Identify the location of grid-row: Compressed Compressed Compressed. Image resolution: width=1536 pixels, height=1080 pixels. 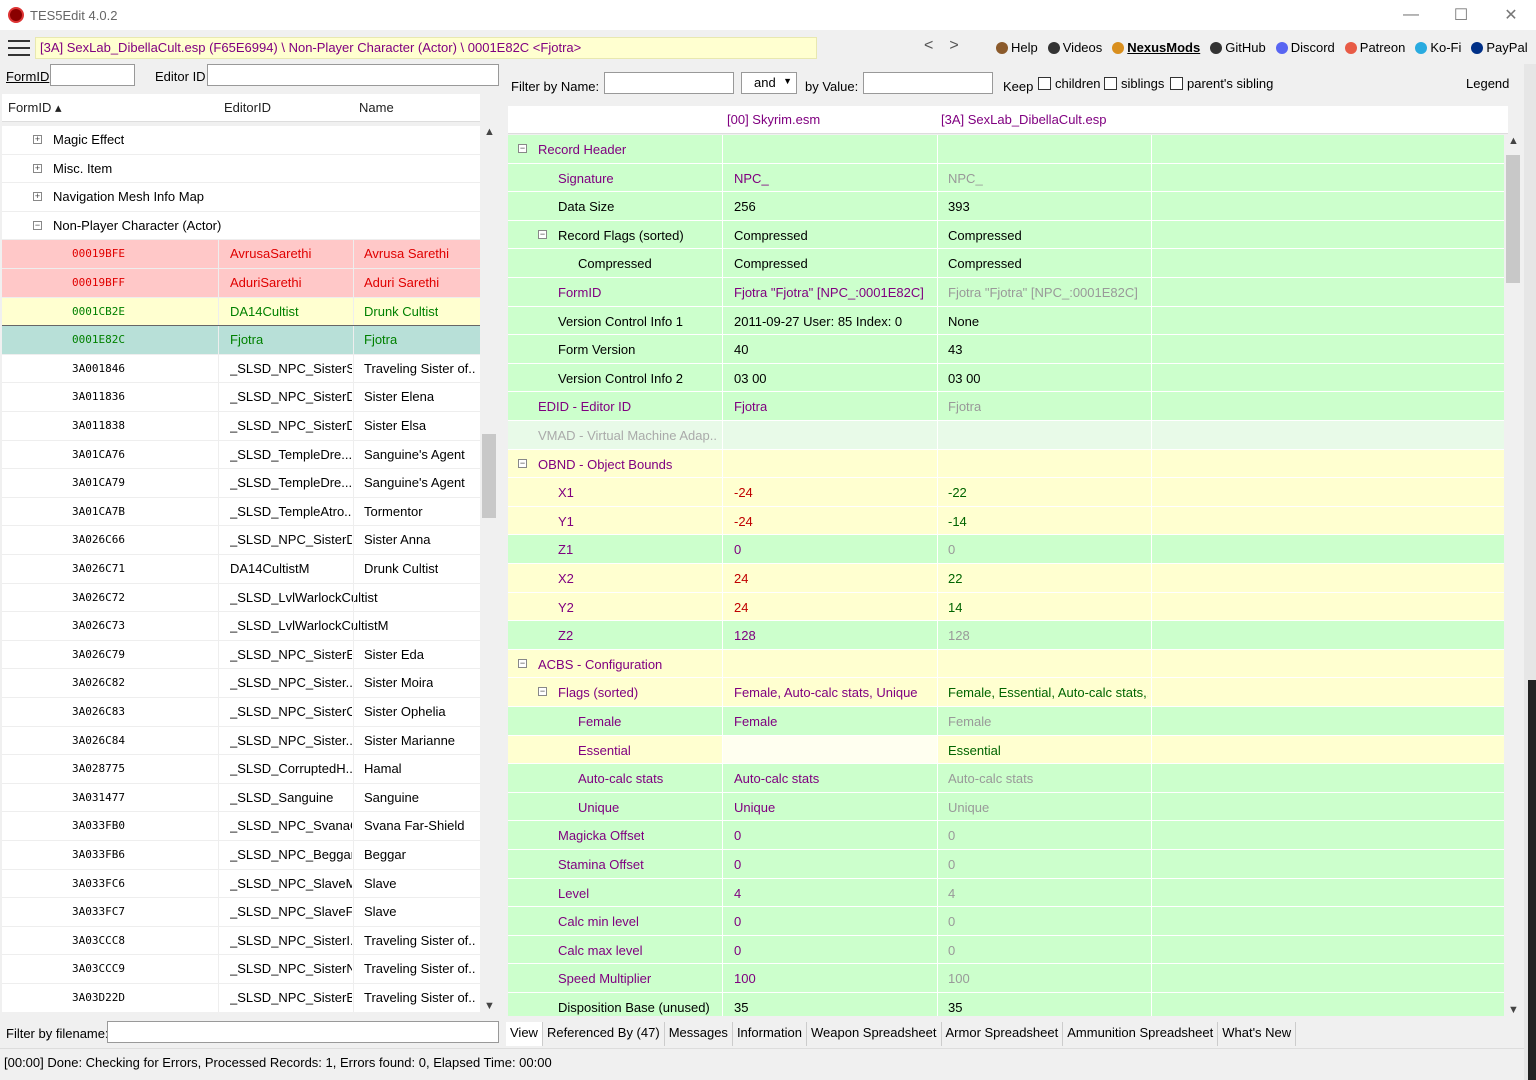
(1006, 263).